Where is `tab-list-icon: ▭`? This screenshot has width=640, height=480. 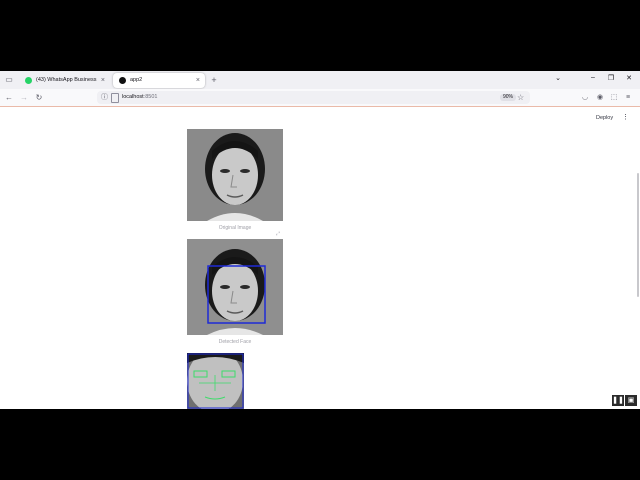
tab-list-icon: ▭ is located at coordinates (9, 80).